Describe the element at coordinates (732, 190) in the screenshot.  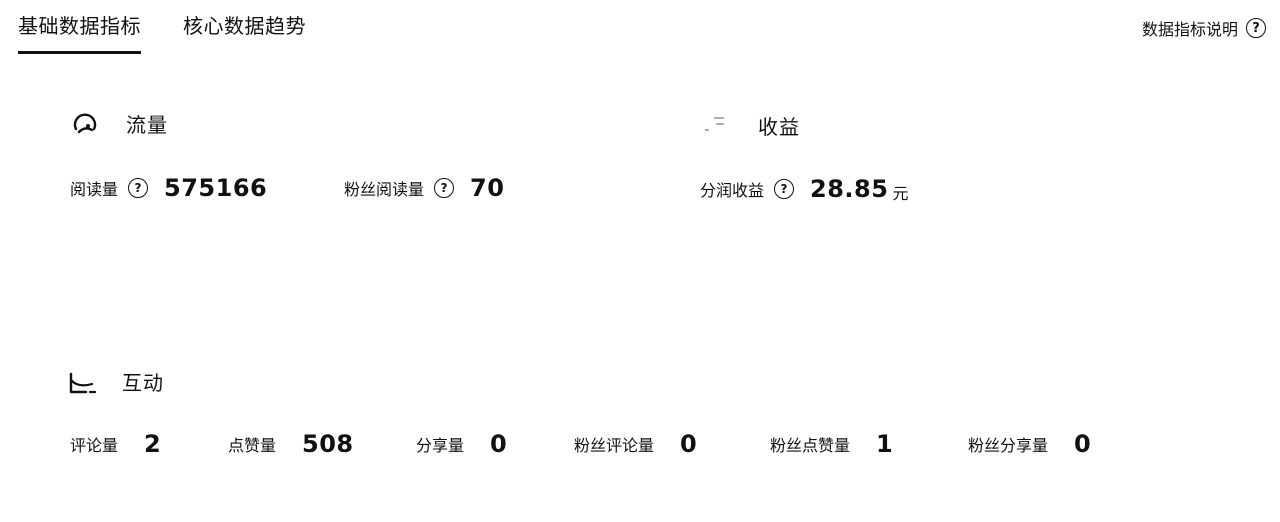
I see `metric-label: 分润收益` at that location.